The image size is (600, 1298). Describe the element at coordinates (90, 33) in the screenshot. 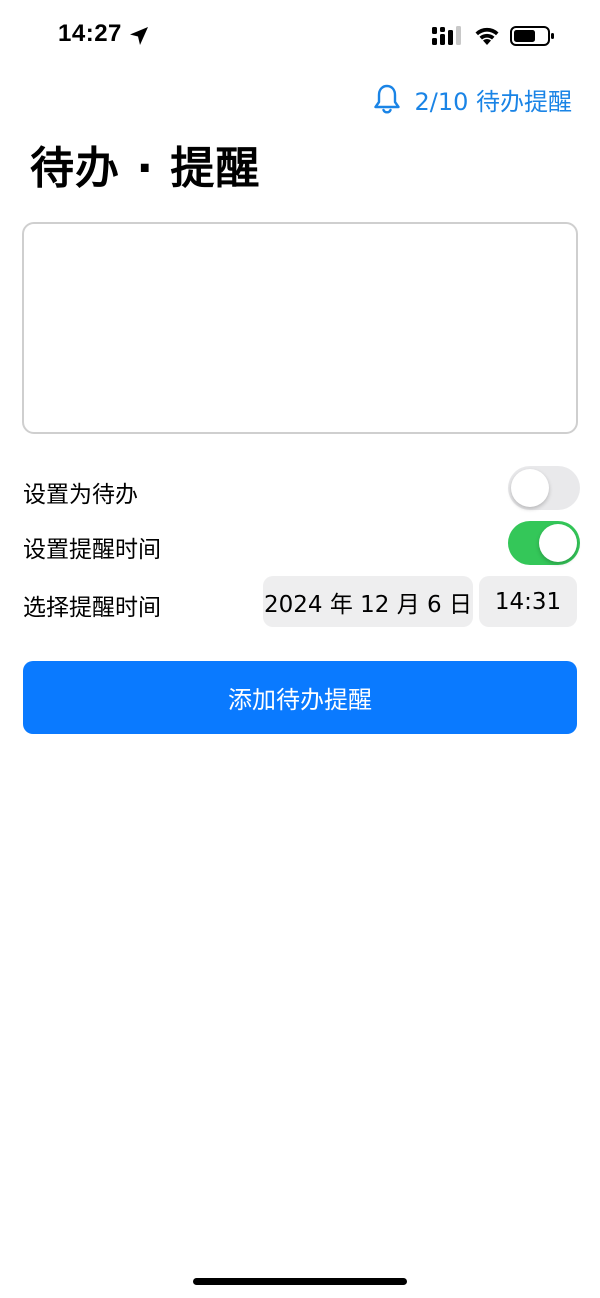

I see `status-time: 14:27` at that location.